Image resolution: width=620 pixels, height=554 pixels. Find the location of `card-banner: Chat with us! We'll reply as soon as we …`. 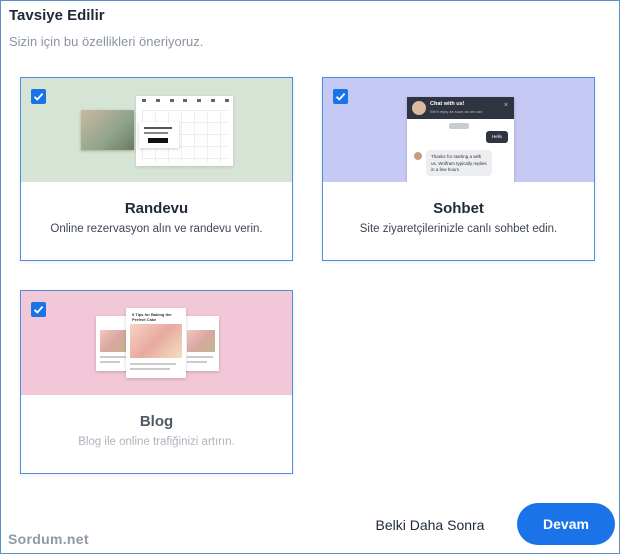

card-banner: Chat with us! We'll reply as soon as we … is located at coordinates (458, 130).